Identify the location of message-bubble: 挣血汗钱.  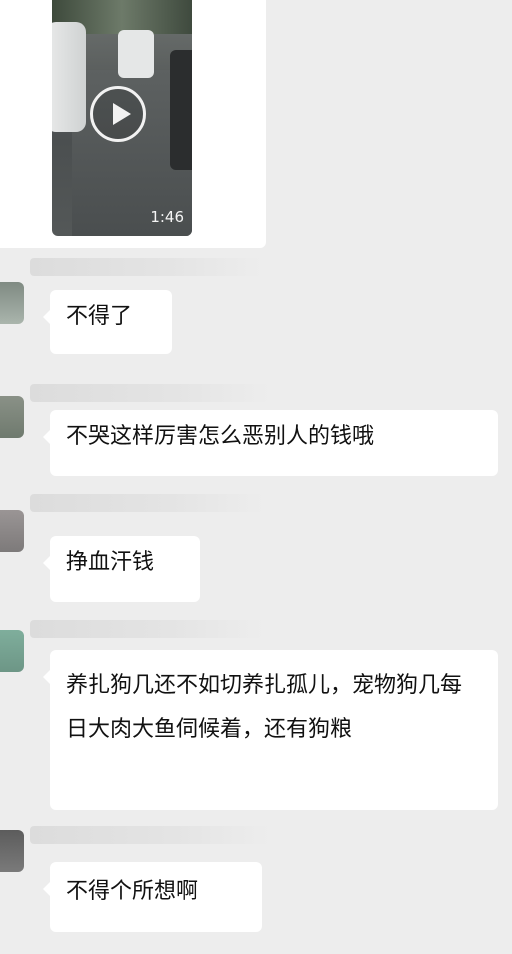
(121, 569).